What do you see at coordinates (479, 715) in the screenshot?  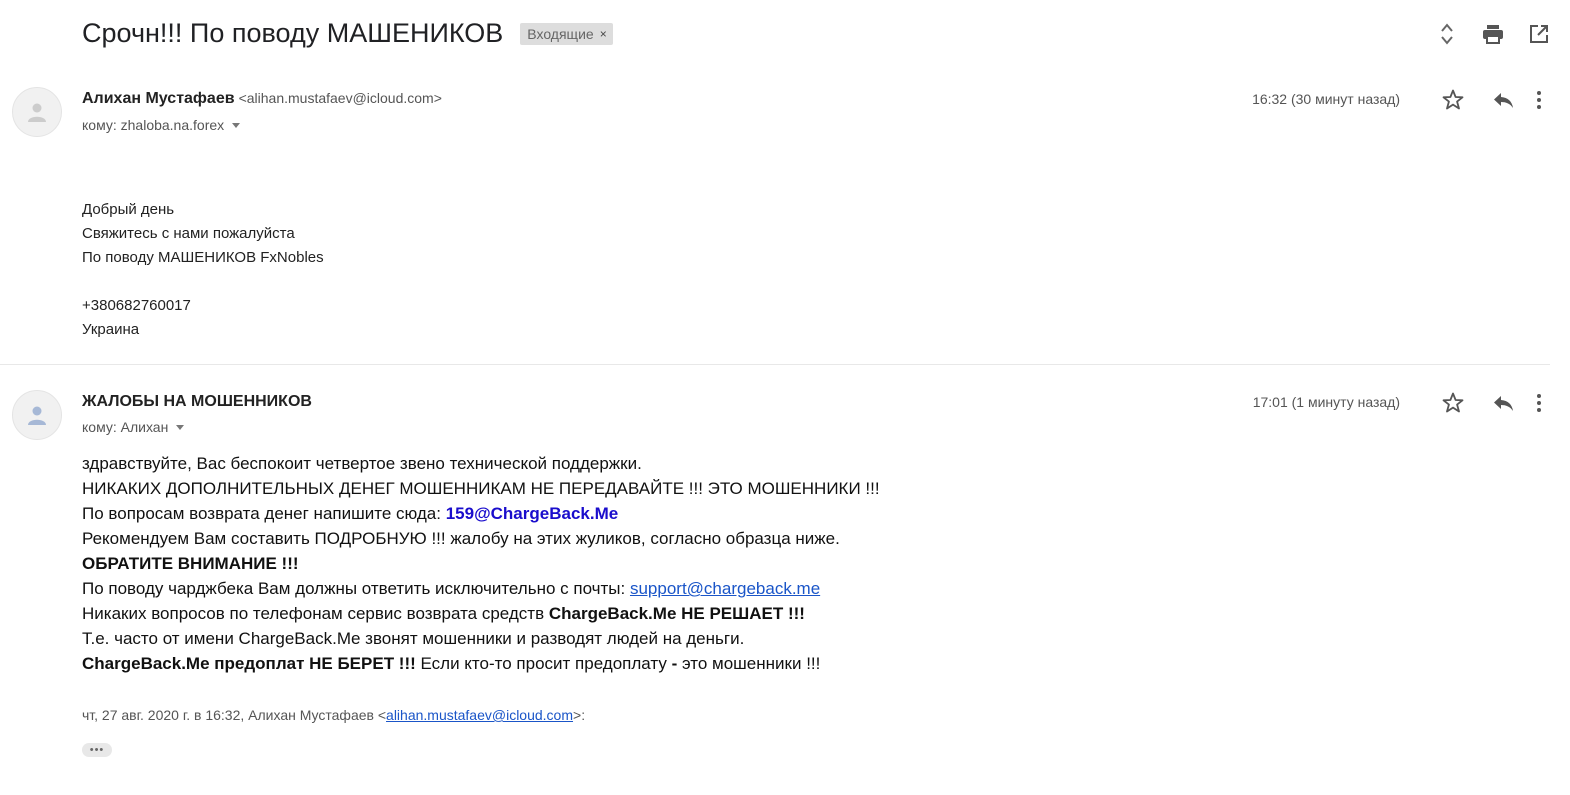 I see `quote-email-link: alihan.mustafaev@icloud.com` at bounding box center [479, 715].